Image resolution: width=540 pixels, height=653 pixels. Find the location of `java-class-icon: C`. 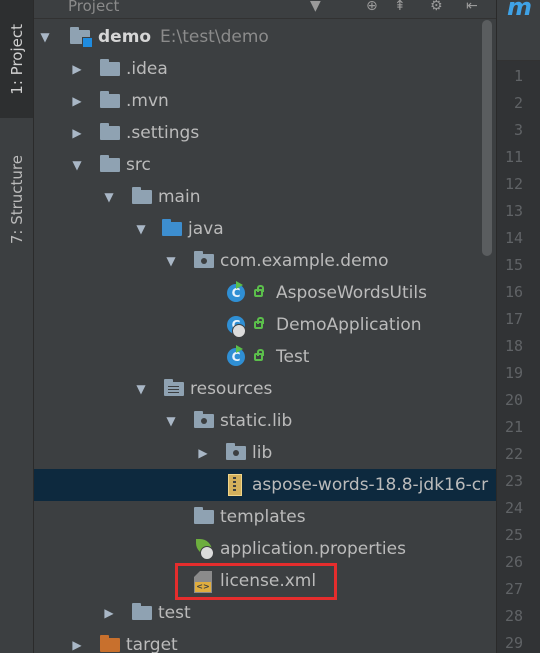

java-class-icon: C is located at coordinates (236, 355).